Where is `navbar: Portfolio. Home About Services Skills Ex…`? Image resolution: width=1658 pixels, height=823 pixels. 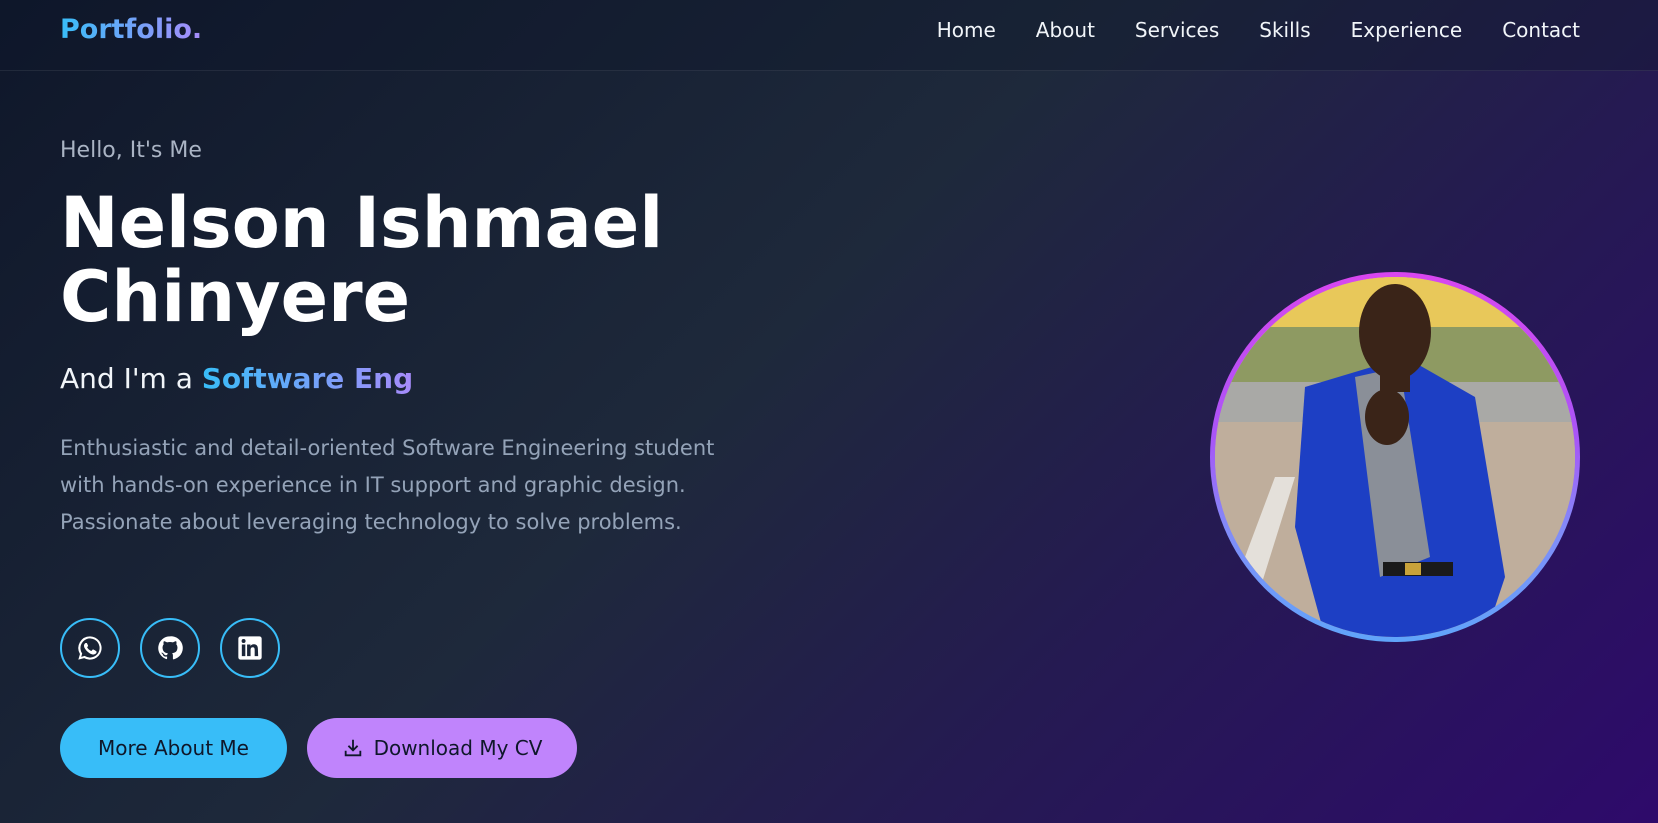
navbar: Portfolio. Home About Services Skills Ex… is located at coordinates (829, 35).